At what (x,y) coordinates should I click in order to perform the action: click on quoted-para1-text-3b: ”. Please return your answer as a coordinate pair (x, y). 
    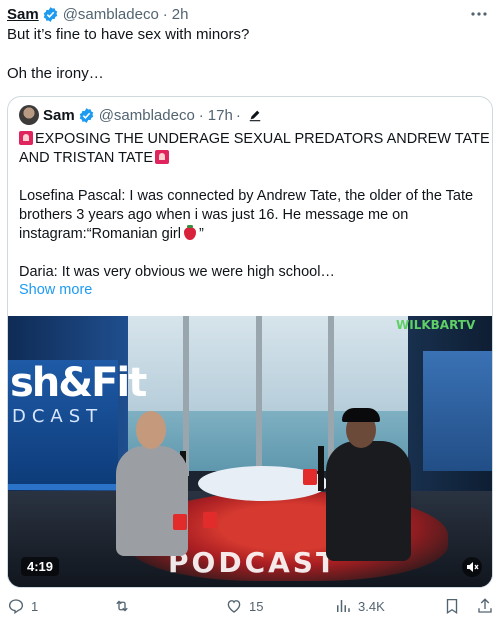
    Looking at the image, I should click on (201, 234).